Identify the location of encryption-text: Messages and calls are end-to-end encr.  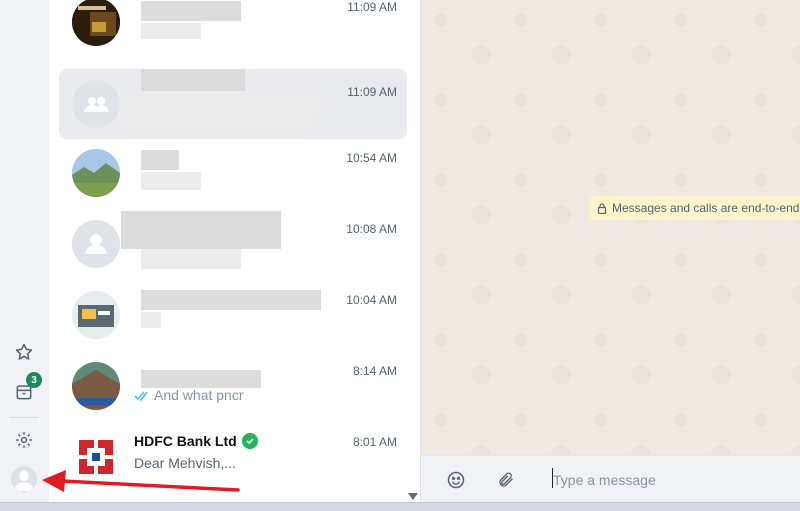
(706, 208).